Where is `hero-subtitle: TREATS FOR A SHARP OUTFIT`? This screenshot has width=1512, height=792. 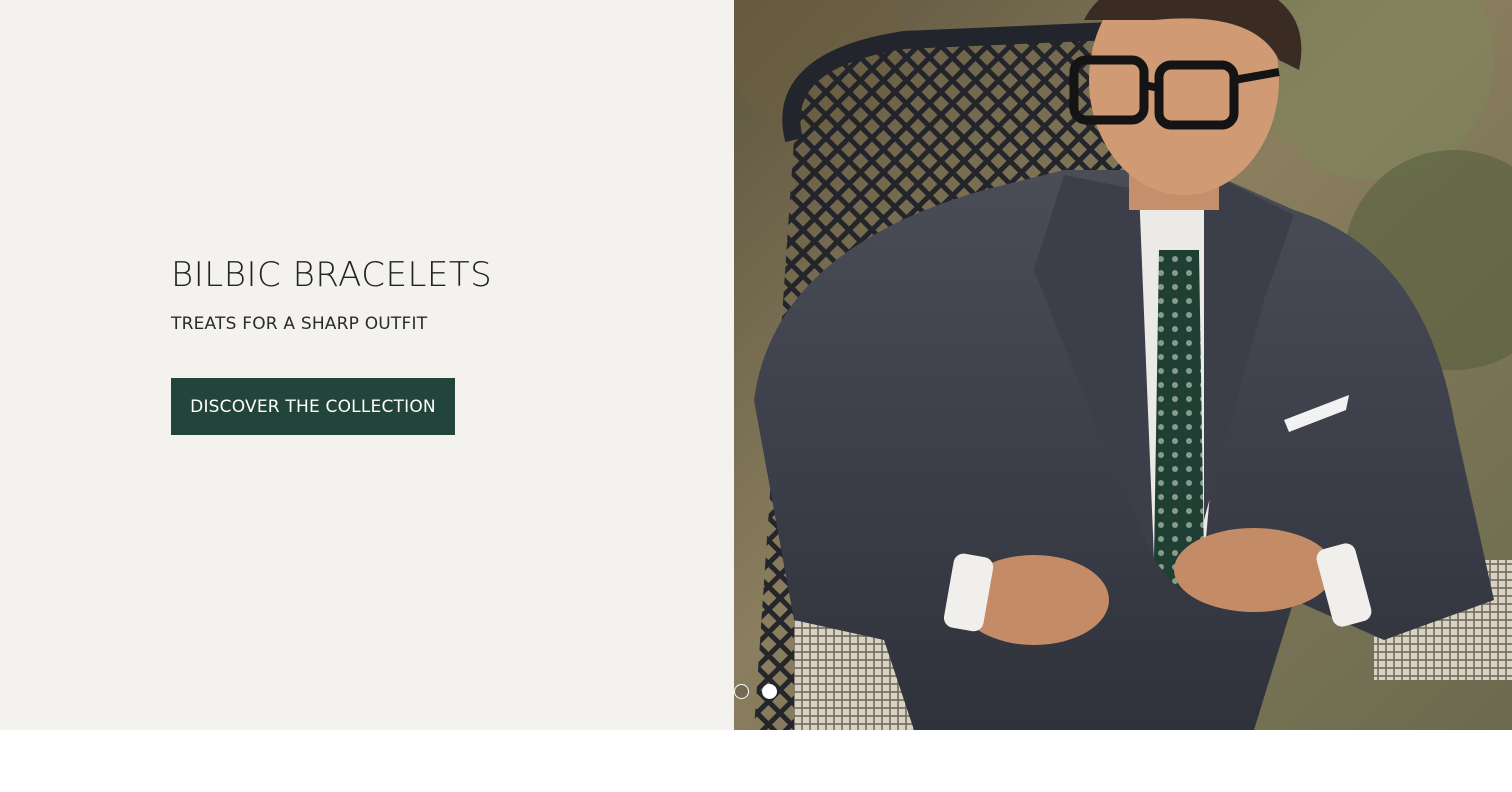 hero-subtitle: TREATS FOR A SHARP OUTFIT is located at coordinates (299, 324).